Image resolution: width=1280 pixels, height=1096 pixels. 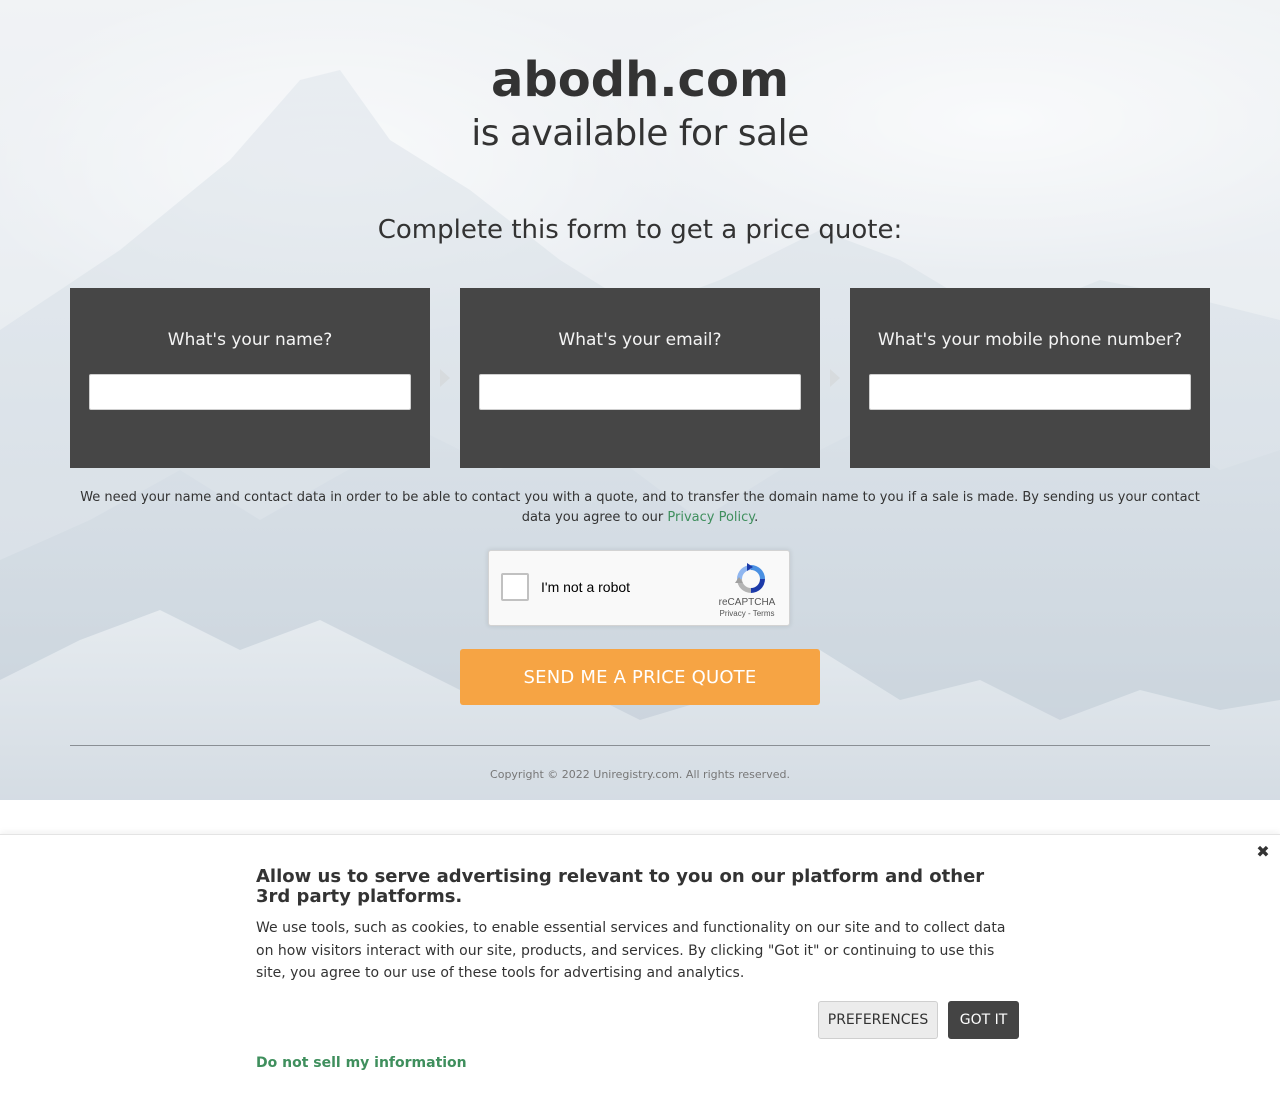 What do you see at coordinates (640, 340) in the screenshot?
I see `email-label: What's your email?` at bounding box center [640, 340].